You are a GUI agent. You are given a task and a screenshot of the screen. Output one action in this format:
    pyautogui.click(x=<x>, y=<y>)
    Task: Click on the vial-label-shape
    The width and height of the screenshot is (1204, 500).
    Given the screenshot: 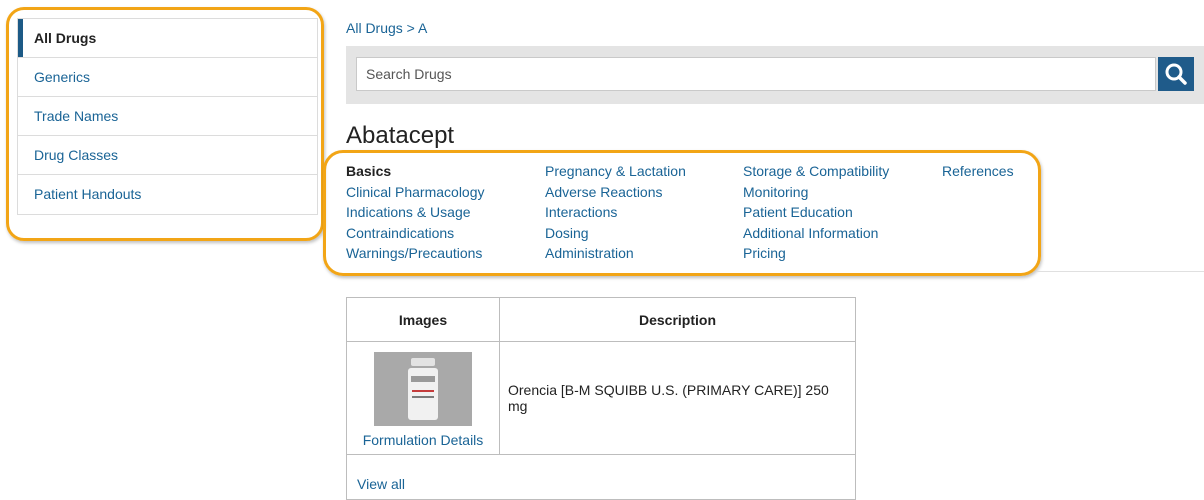 What is the action you would take?
    pyautogui.click(x=423, y=379)
    